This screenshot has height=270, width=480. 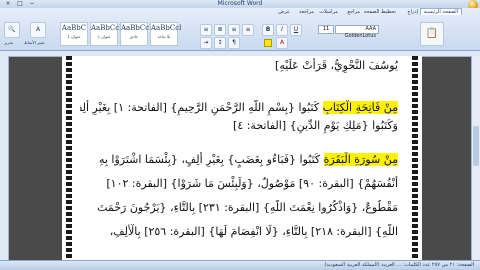 I want to click on style-heading2: AaBbCcI عنوان 2, so click(x=106, y=34).